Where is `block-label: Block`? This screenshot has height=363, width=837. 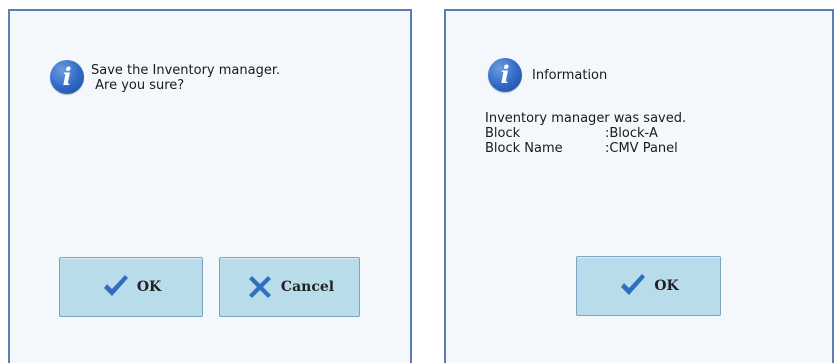
block-label: Block is located at coordinates (503, 133).